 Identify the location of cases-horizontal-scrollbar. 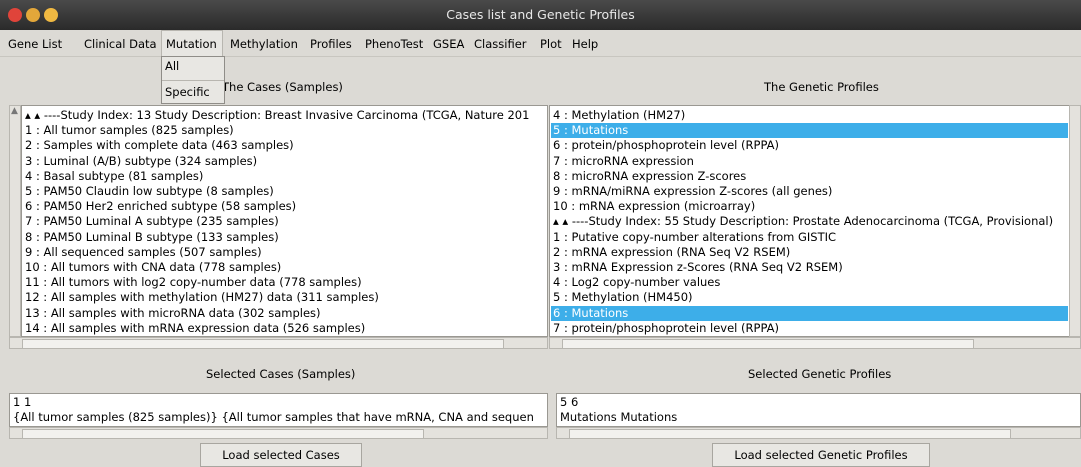
(278, 343).